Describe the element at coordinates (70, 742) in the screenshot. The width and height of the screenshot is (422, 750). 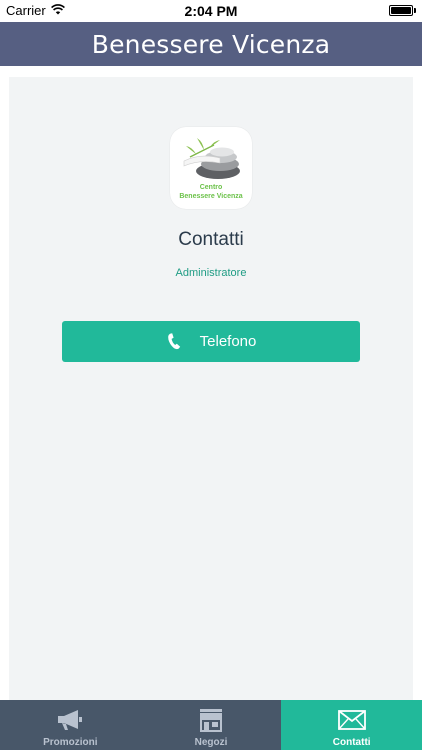
I see `tab-promozioni-label: Promozioni` at that location.